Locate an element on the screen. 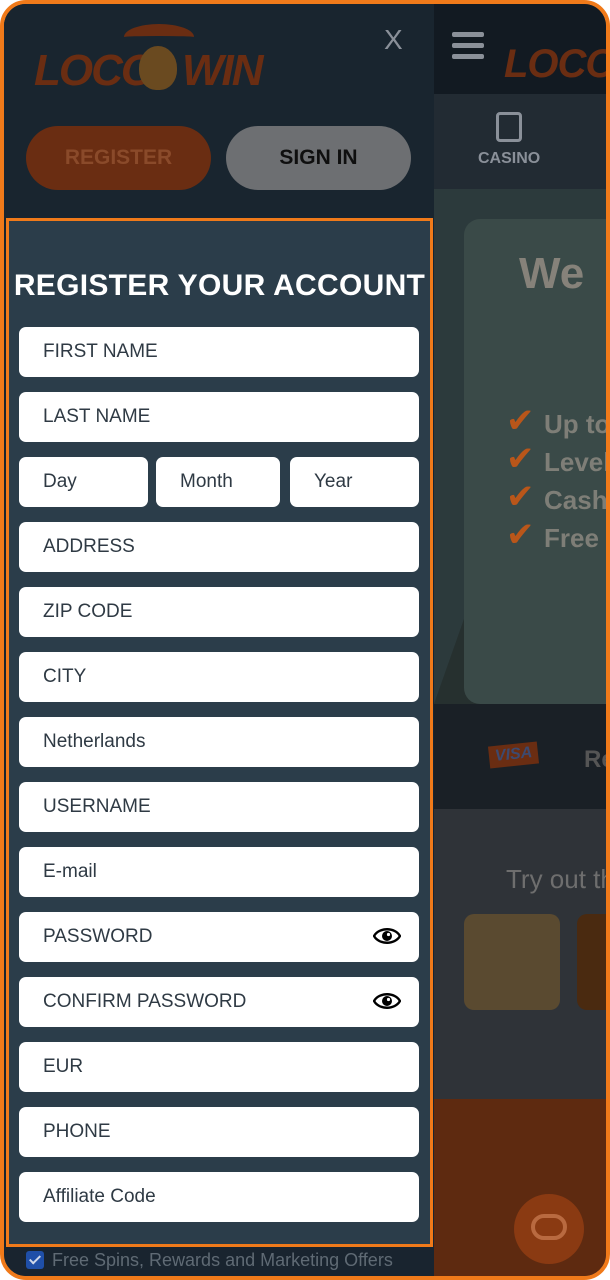  payment-strip: VISA Re is located at coordinates (520, 756).